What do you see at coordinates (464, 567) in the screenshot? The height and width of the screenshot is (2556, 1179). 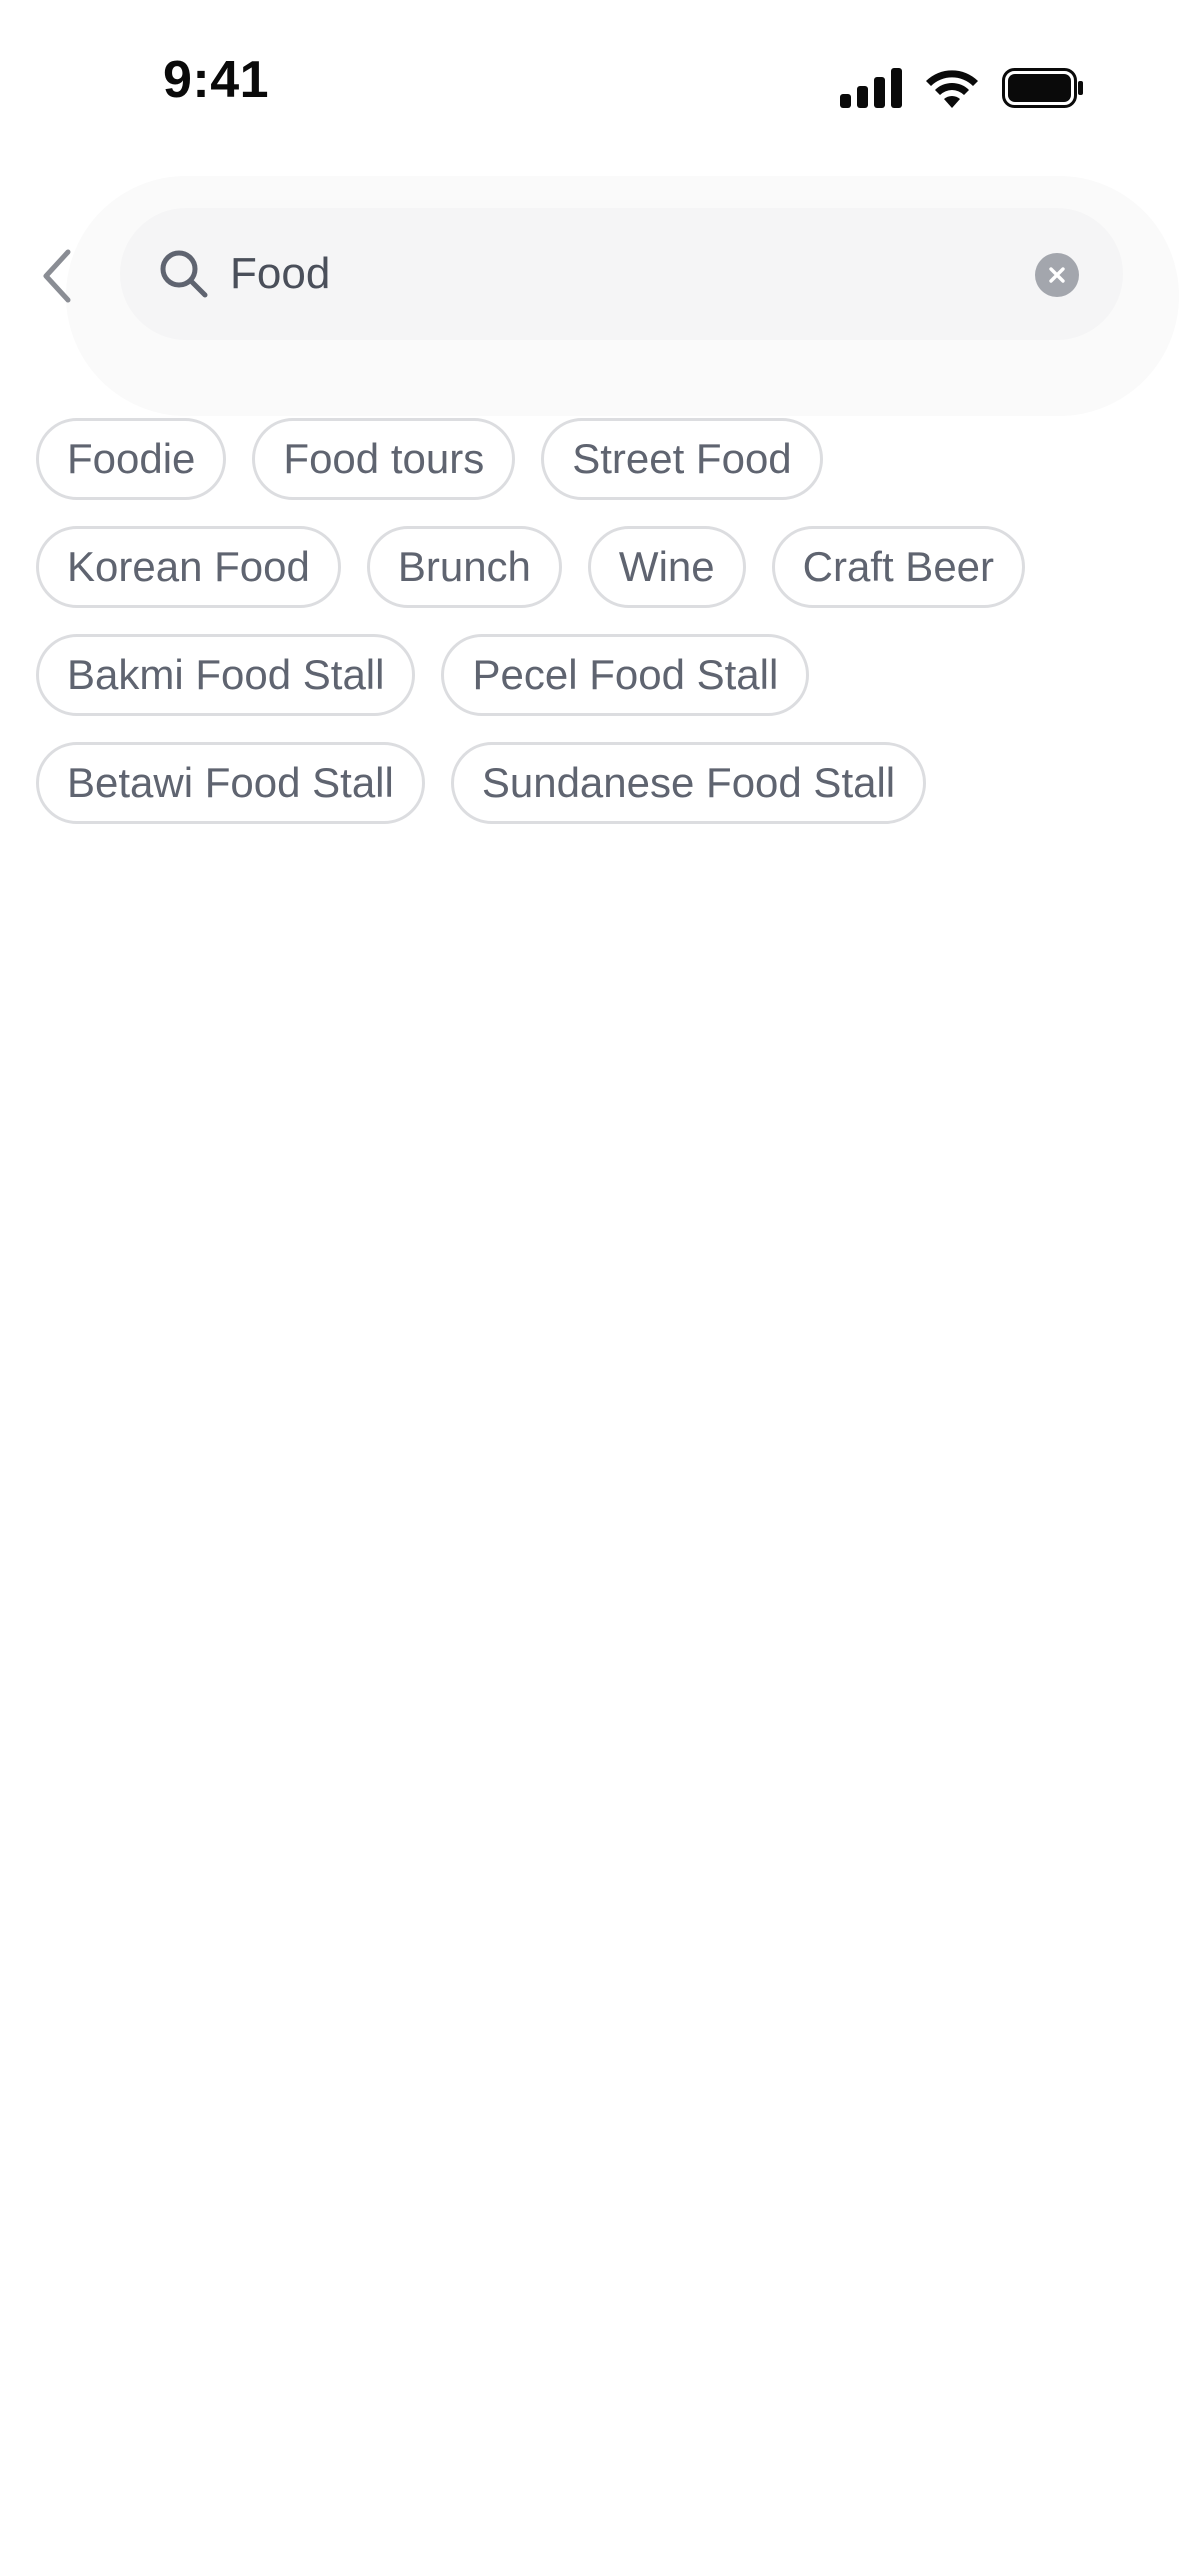 I see `chip-brunch: Brunch` at bounding box center [464, 567].